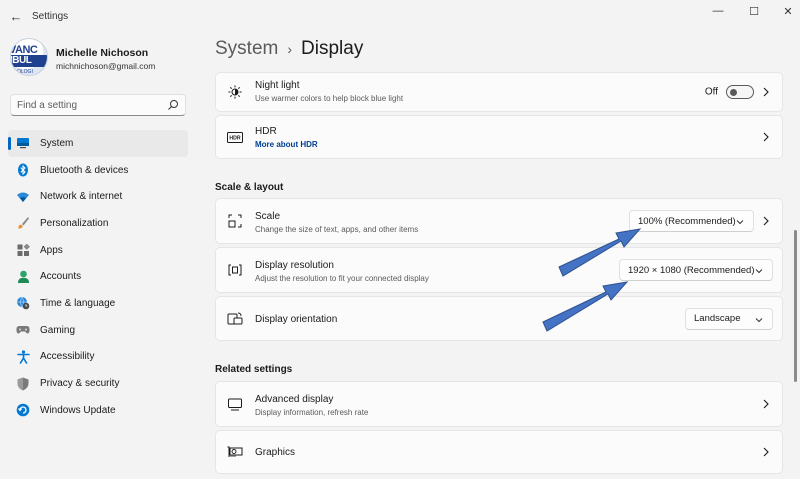 This screenshot has width=800, height=479. What do you see at coordinates (106, 66) in the screenshot?
I see `user-email: michnichoson@gmail.com` at bounding box center [106, 66].